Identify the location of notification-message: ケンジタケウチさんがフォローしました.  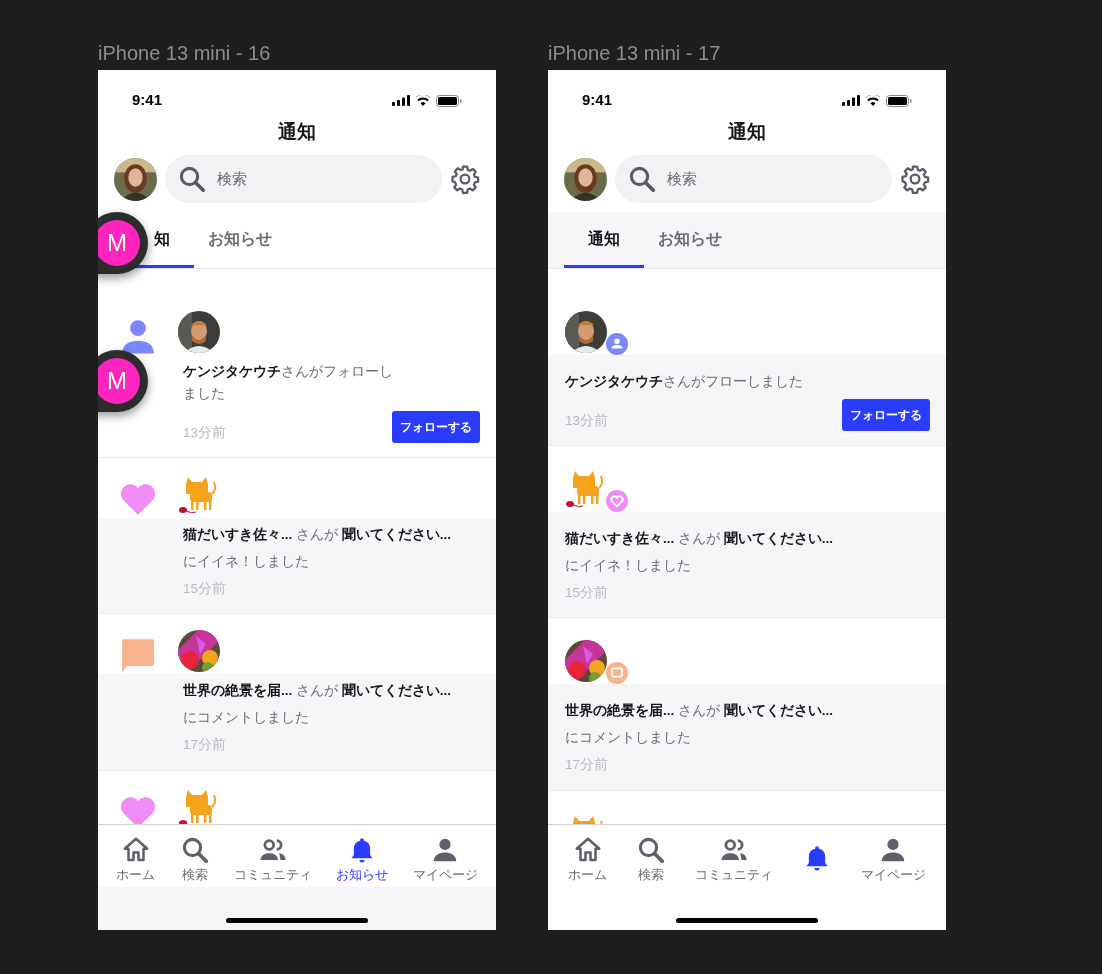
(288, 382).